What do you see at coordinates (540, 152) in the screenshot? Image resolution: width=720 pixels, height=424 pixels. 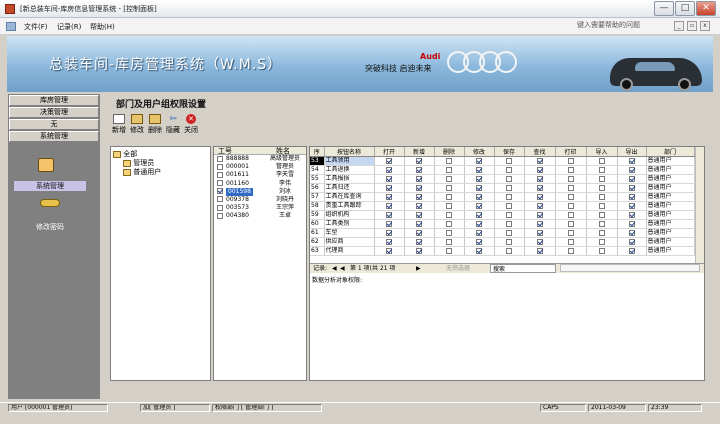 I see `permission-column-header: 查找` at bounding box center [540, 152].